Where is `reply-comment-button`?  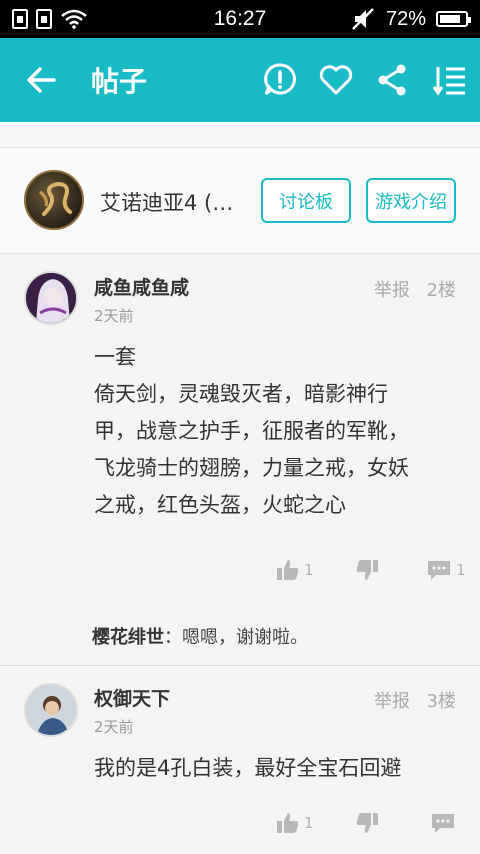 reply-comment-button is located at coordinates (443, 823).